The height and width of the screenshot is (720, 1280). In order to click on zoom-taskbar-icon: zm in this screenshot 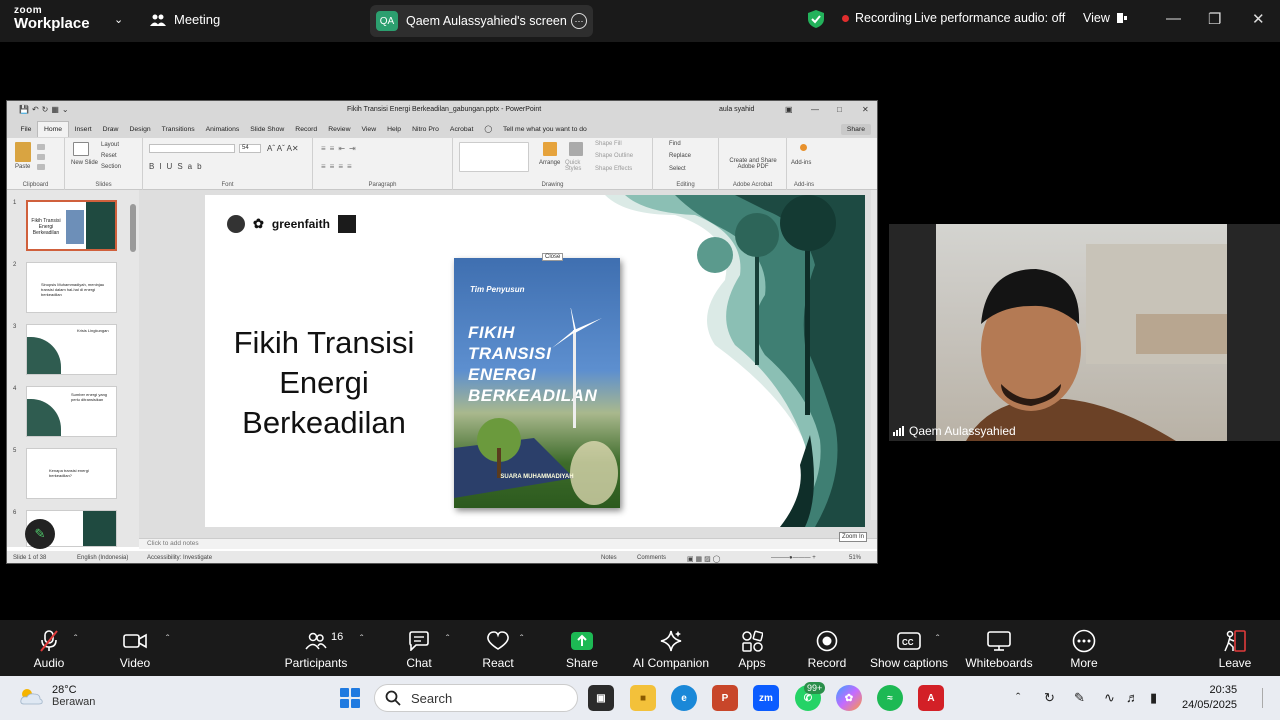, I will do `click(766, 698)`.